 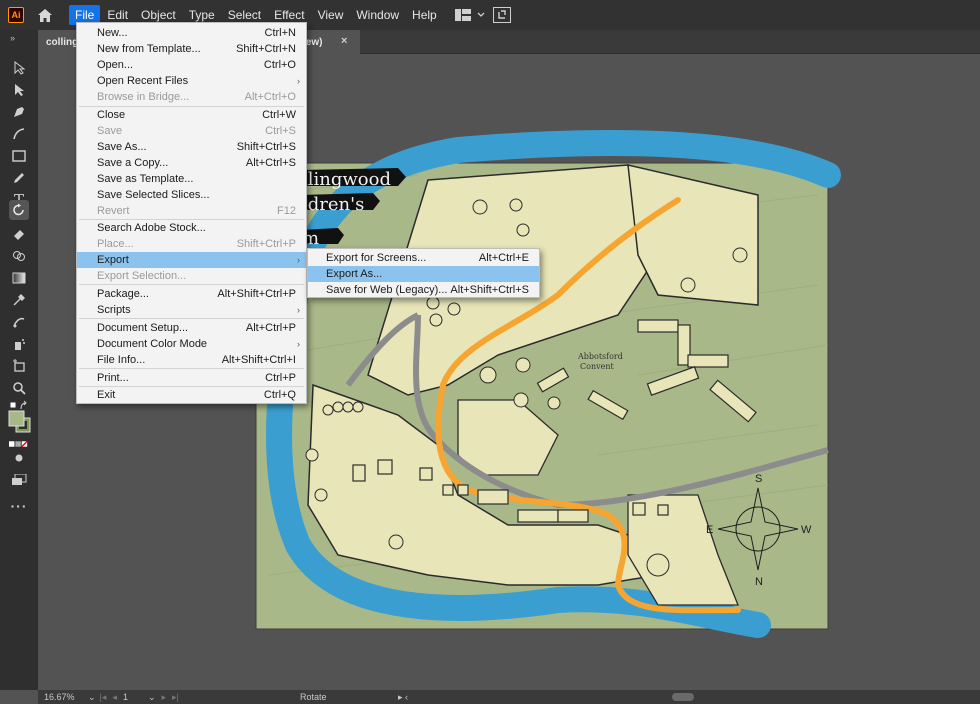 I want to click on arrange-documents-button, so click(x=501, y=15).